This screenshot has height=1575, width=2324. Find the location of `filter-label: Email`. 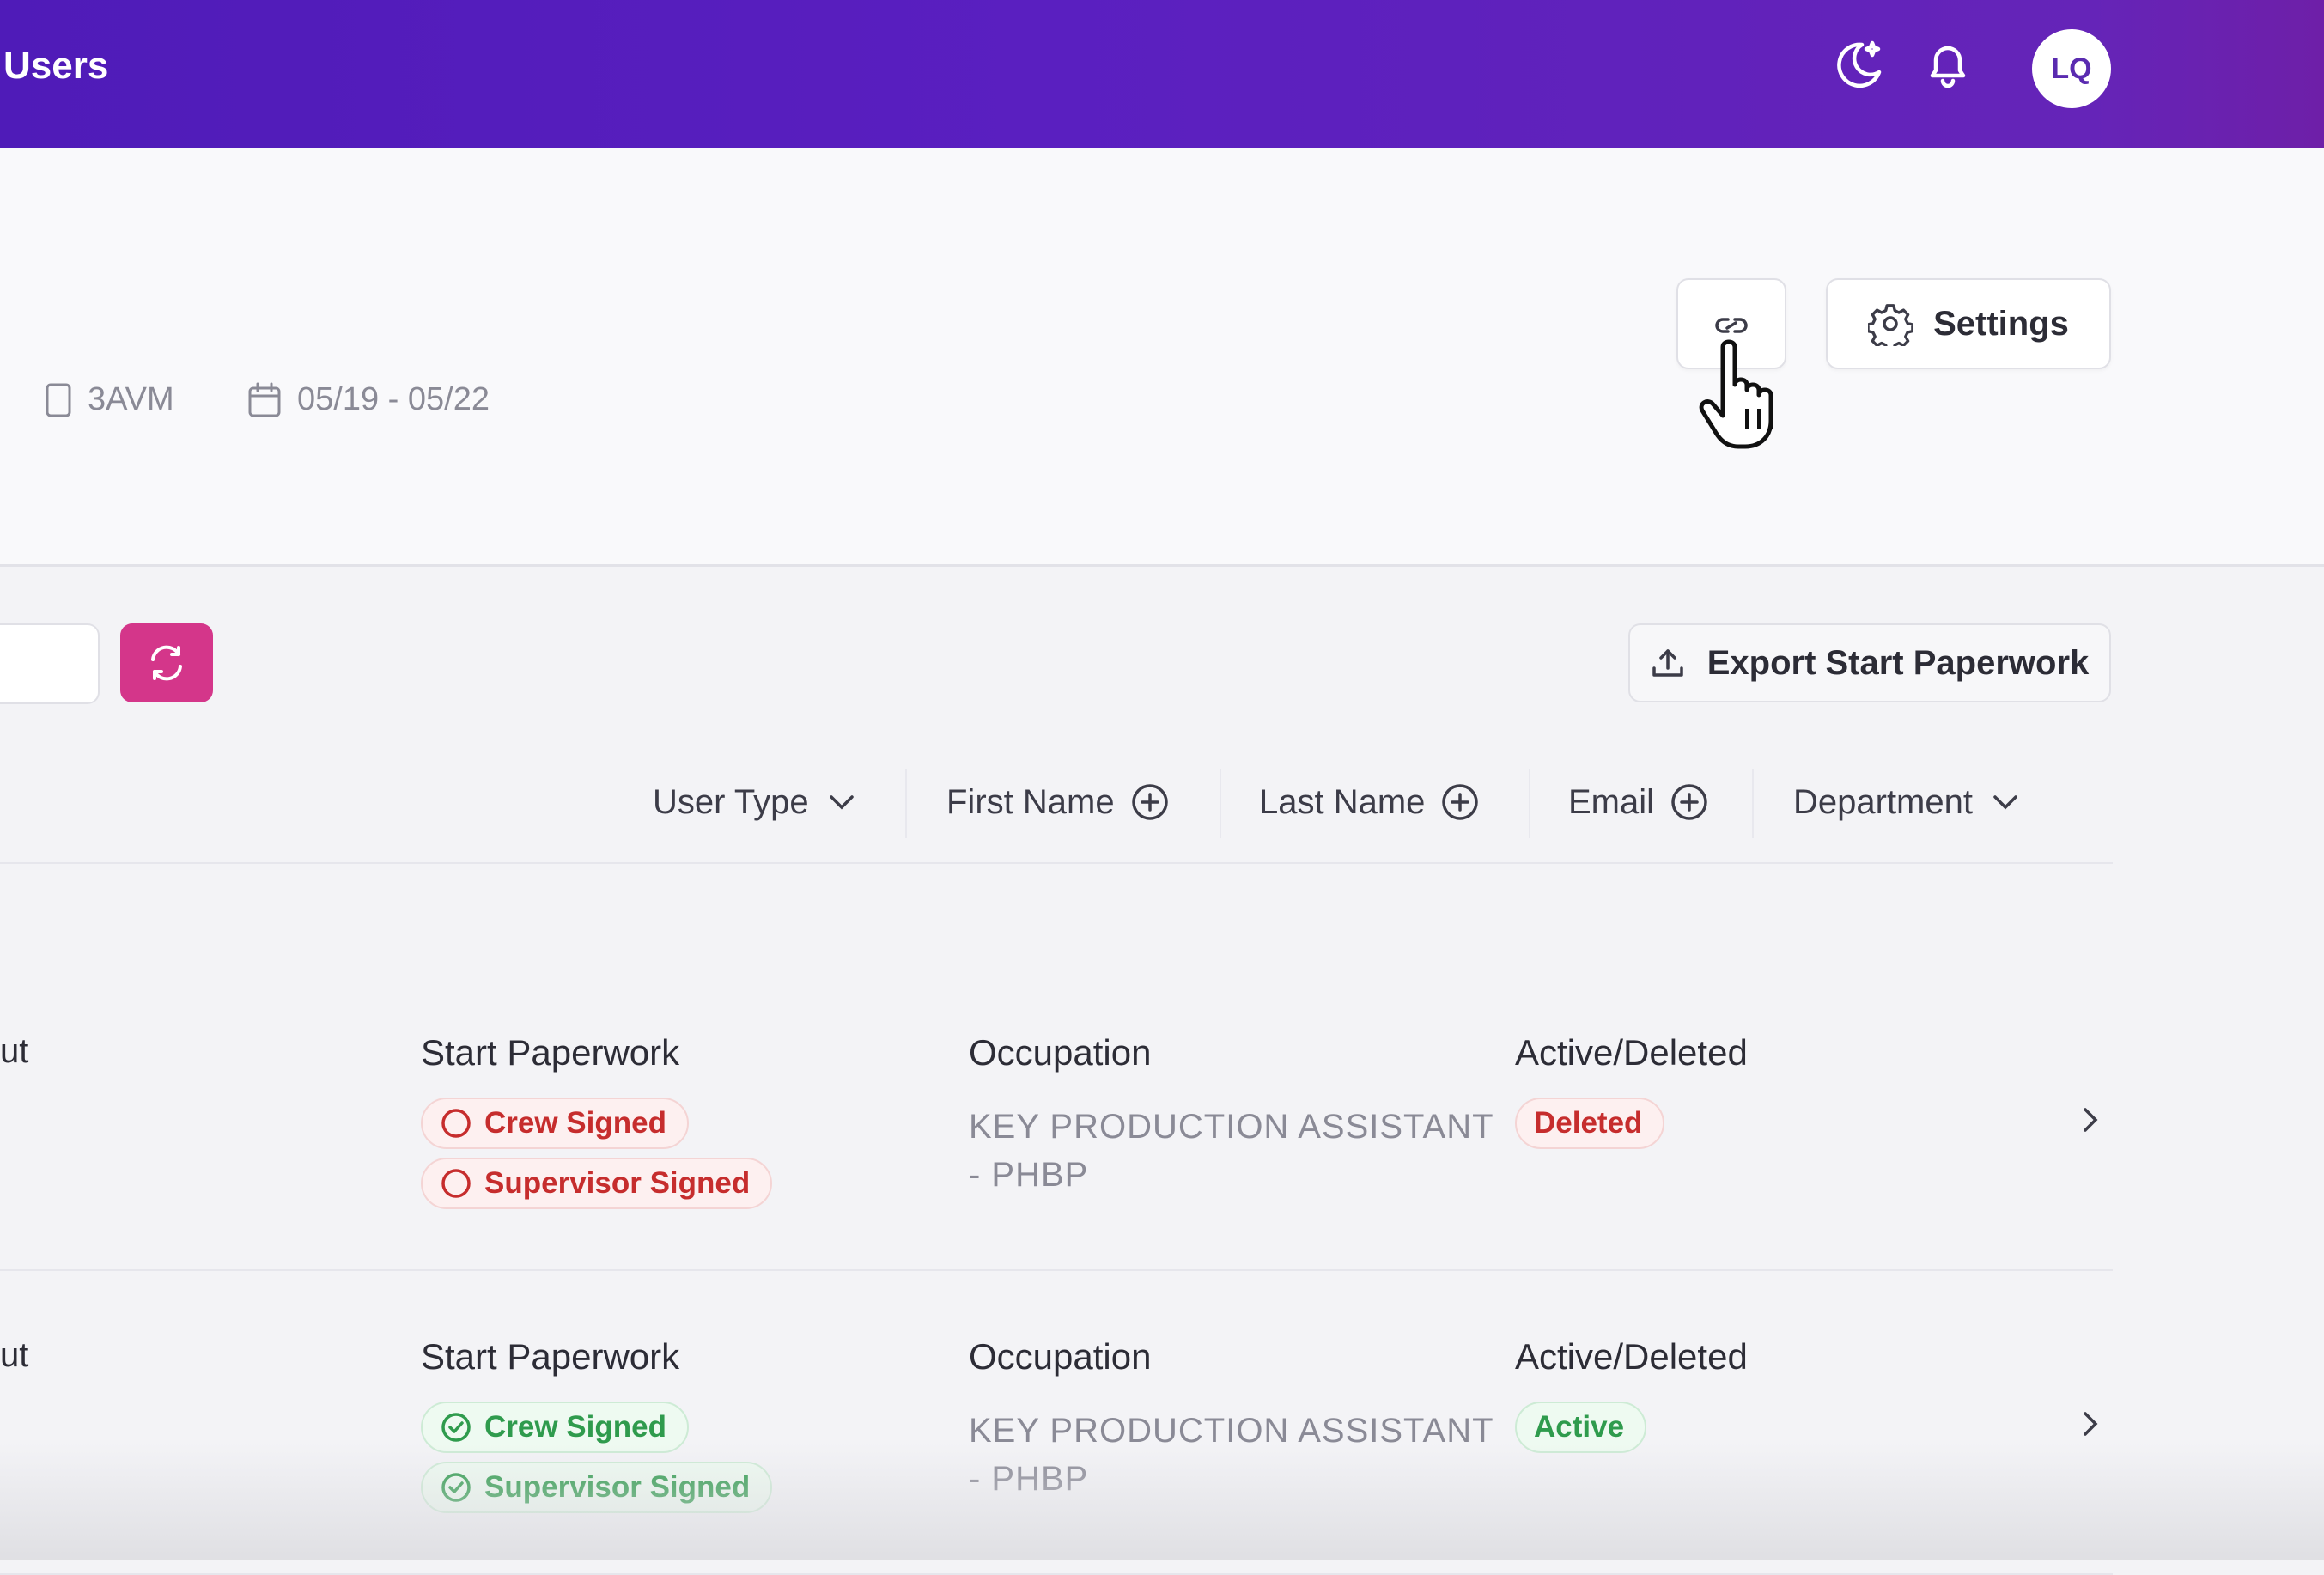

filter-label: Email is located at coordinates (1612, 801).